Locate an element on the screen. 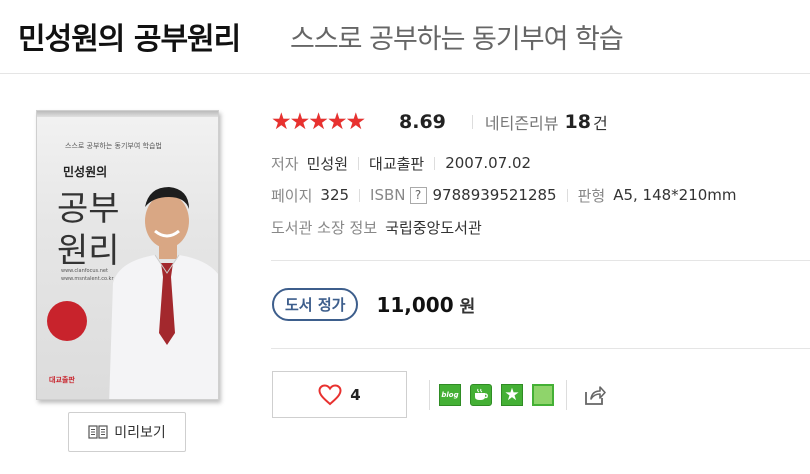 This screenshot has height=474, width=810. cover-publisher-logo: 대교출판 is located at coordinates (62, 380).